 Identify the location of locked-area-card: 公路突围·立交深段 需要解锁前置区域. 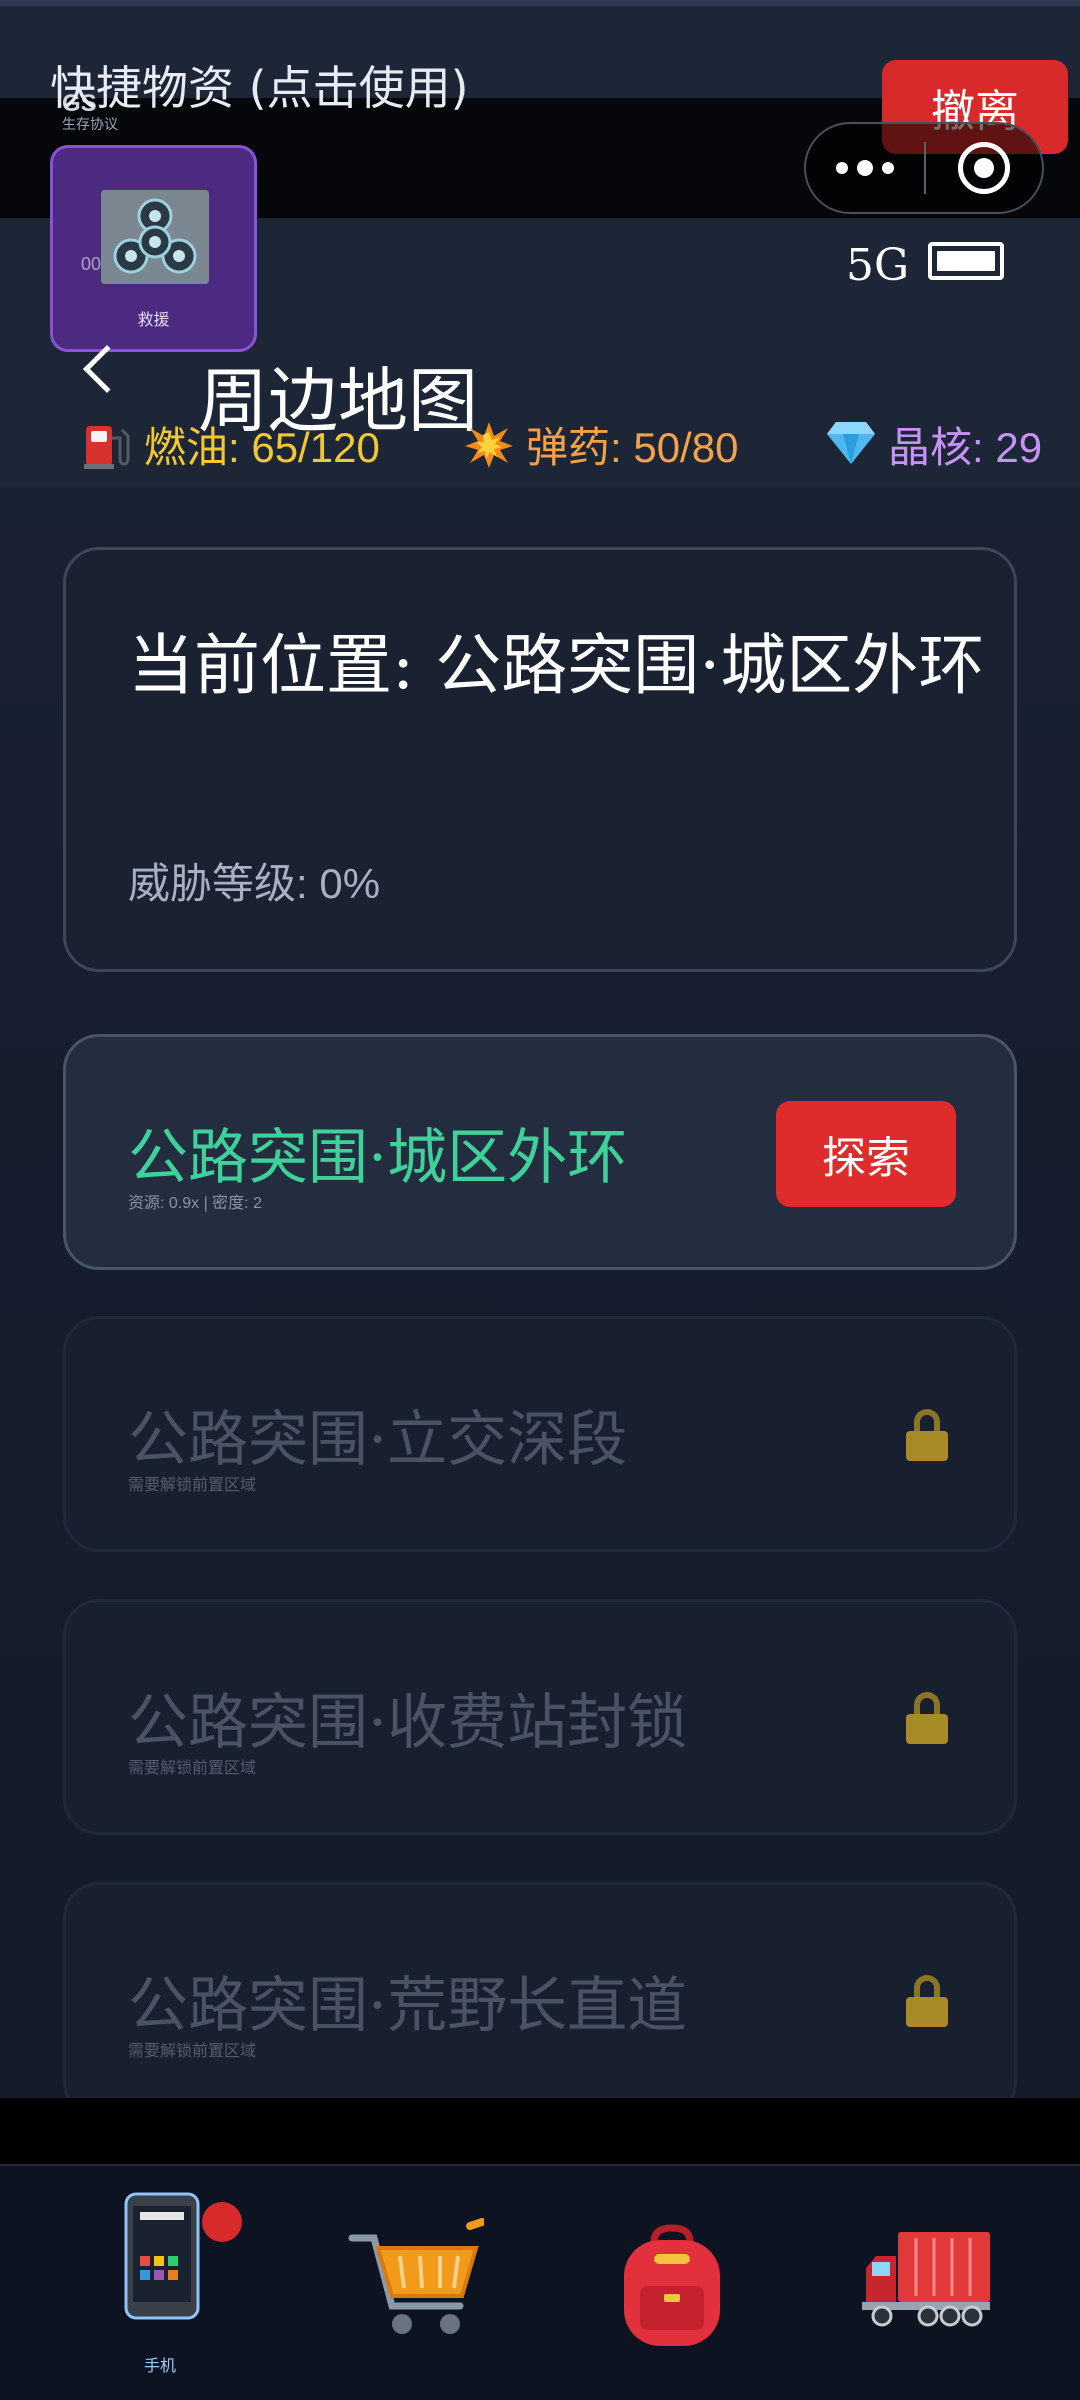
(540, 1434).